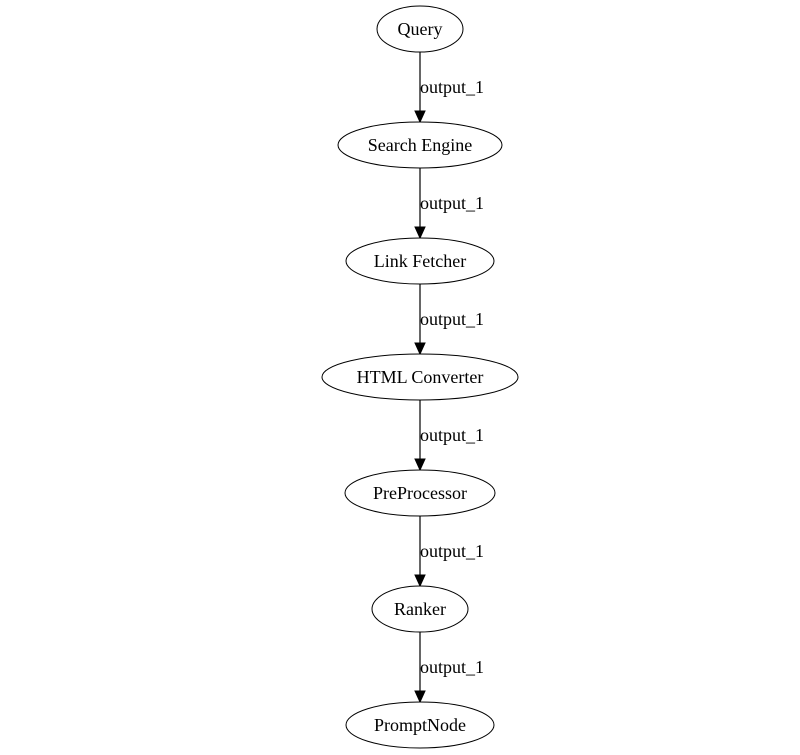 The image size is (800, 755). I want to click on node-prompt-node: PromptNode, so click(420, 725).